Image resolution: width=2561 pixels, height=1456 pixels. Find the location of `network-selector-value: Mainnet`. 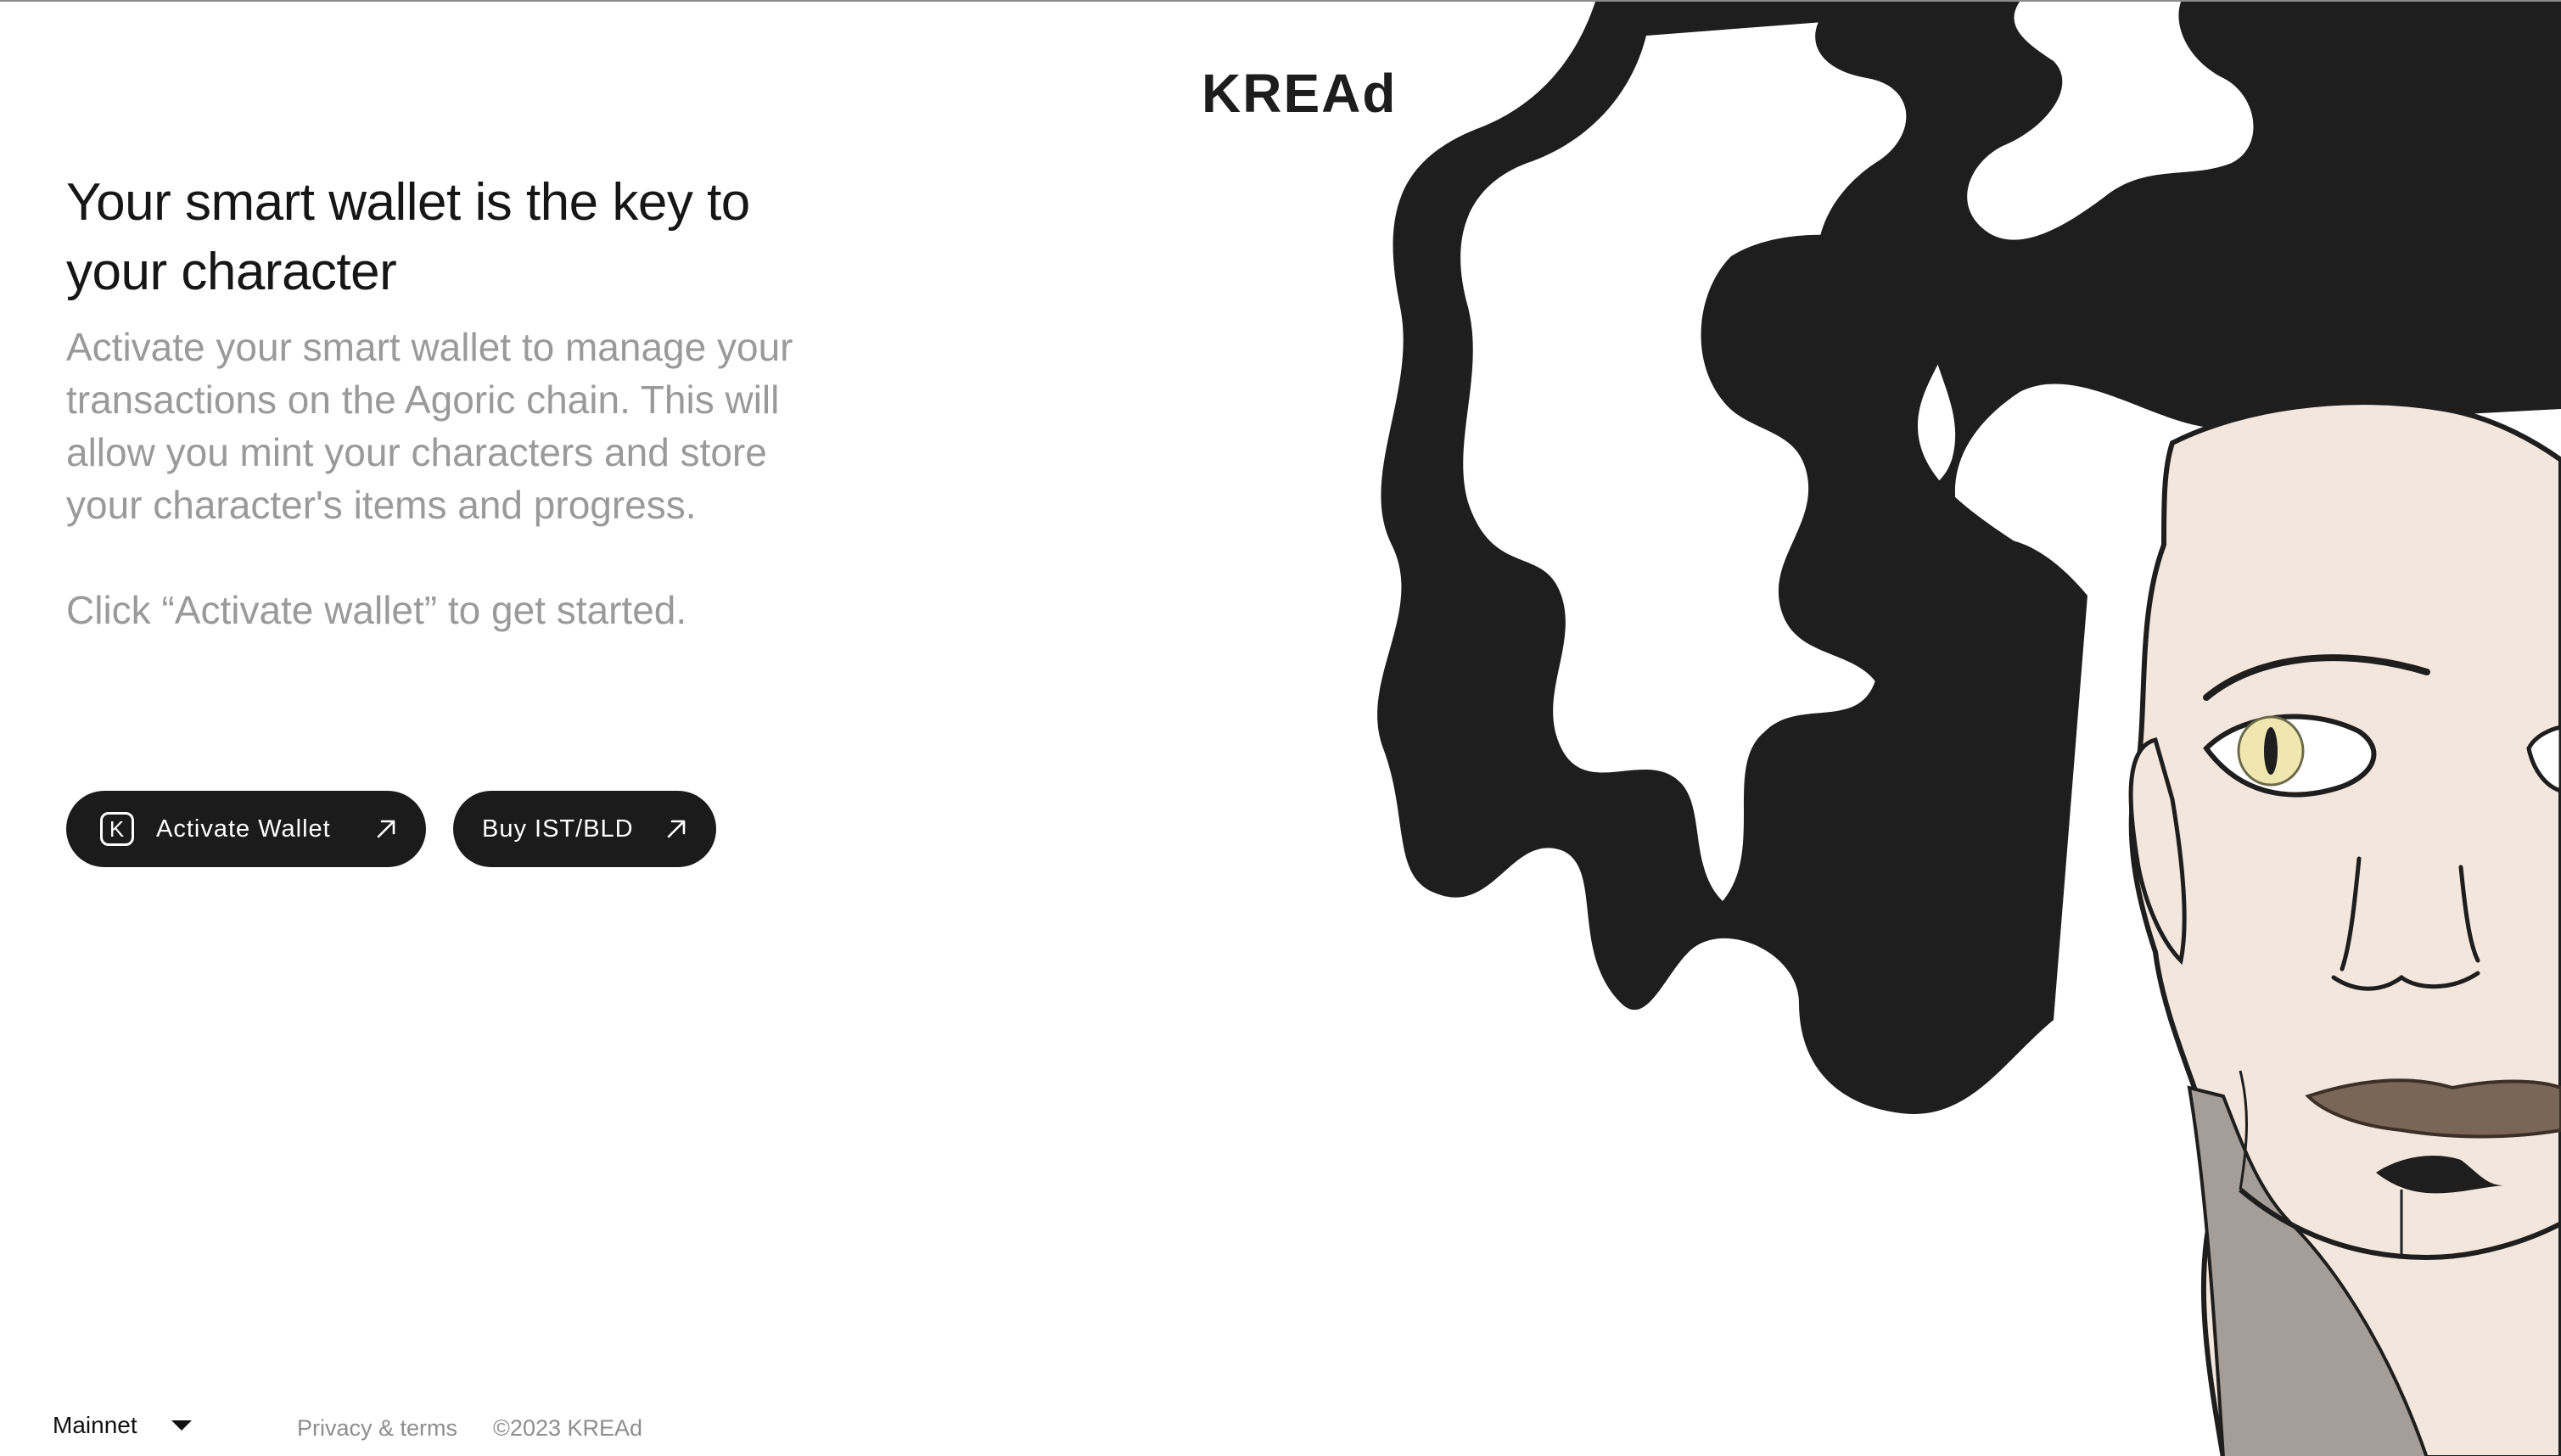

network-selector-value: Mainnet is located at coordinates (95, 1425).